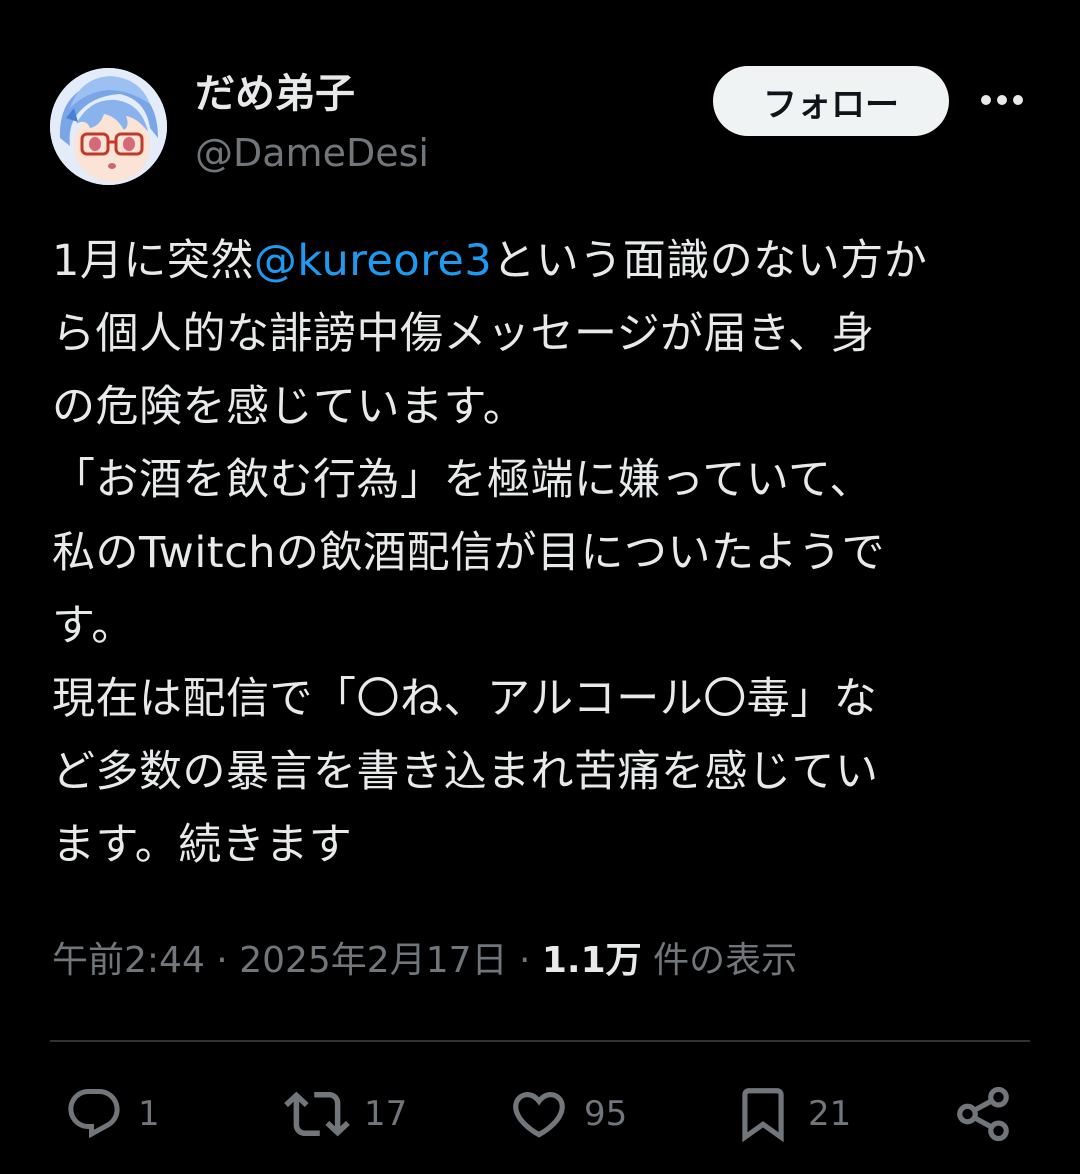 This screenshot has height=1174, width=1080. I want to click on tweet-text-segment: 1月に突然, so click(153, 261).